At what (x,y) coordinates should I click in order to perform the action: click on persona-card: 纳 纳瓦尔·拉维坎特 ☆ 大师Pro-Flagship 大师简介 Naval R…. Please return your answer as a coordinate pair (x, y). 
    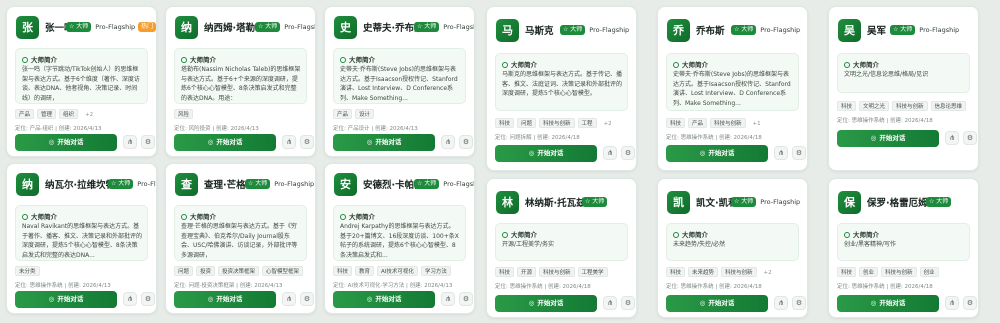
    Looking at the image, I should click on (81, 238).